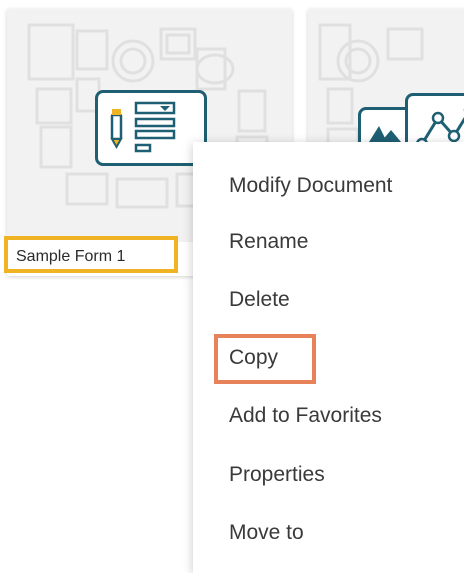  What do you see at coordinates (268, 242) in the screenshot?
I see `menu-item-rename: Rename` at bounding box center [268, 242].